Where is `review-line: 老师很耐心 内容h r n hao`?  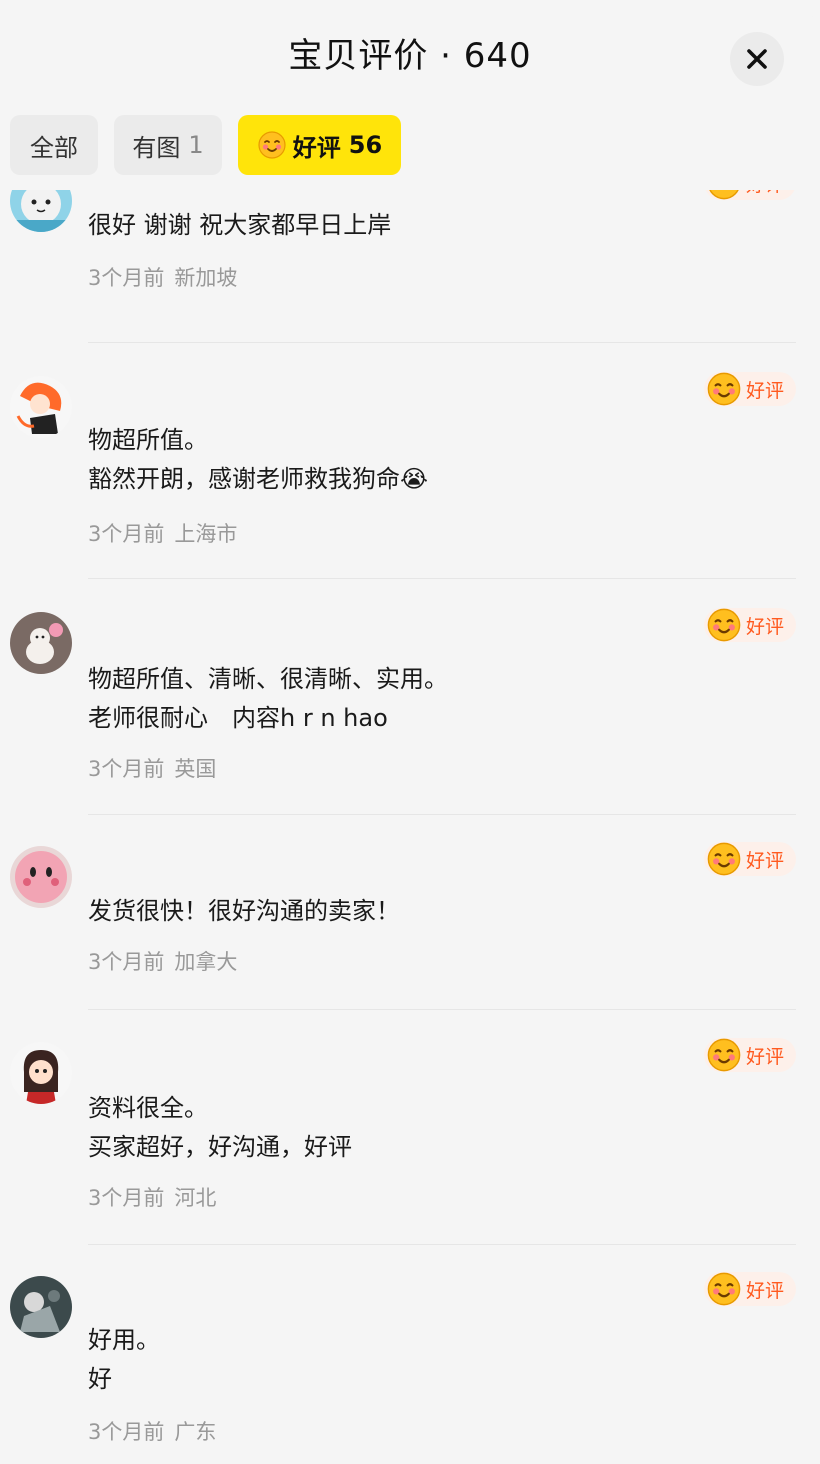
review-line: 老师很耐心 内容h r n hao is located at coordinates (238, 718).